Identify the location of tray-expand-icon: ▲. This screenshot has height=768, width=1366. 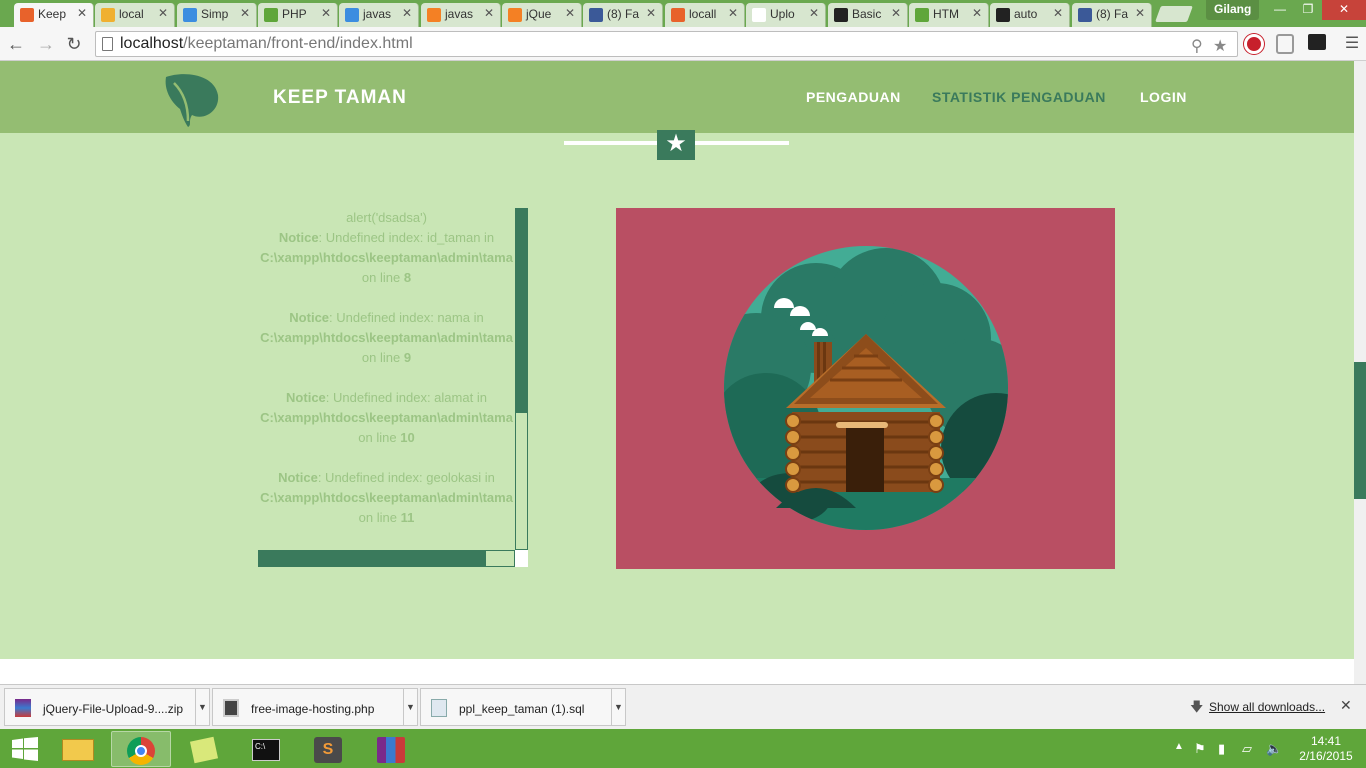
(1179, 746).